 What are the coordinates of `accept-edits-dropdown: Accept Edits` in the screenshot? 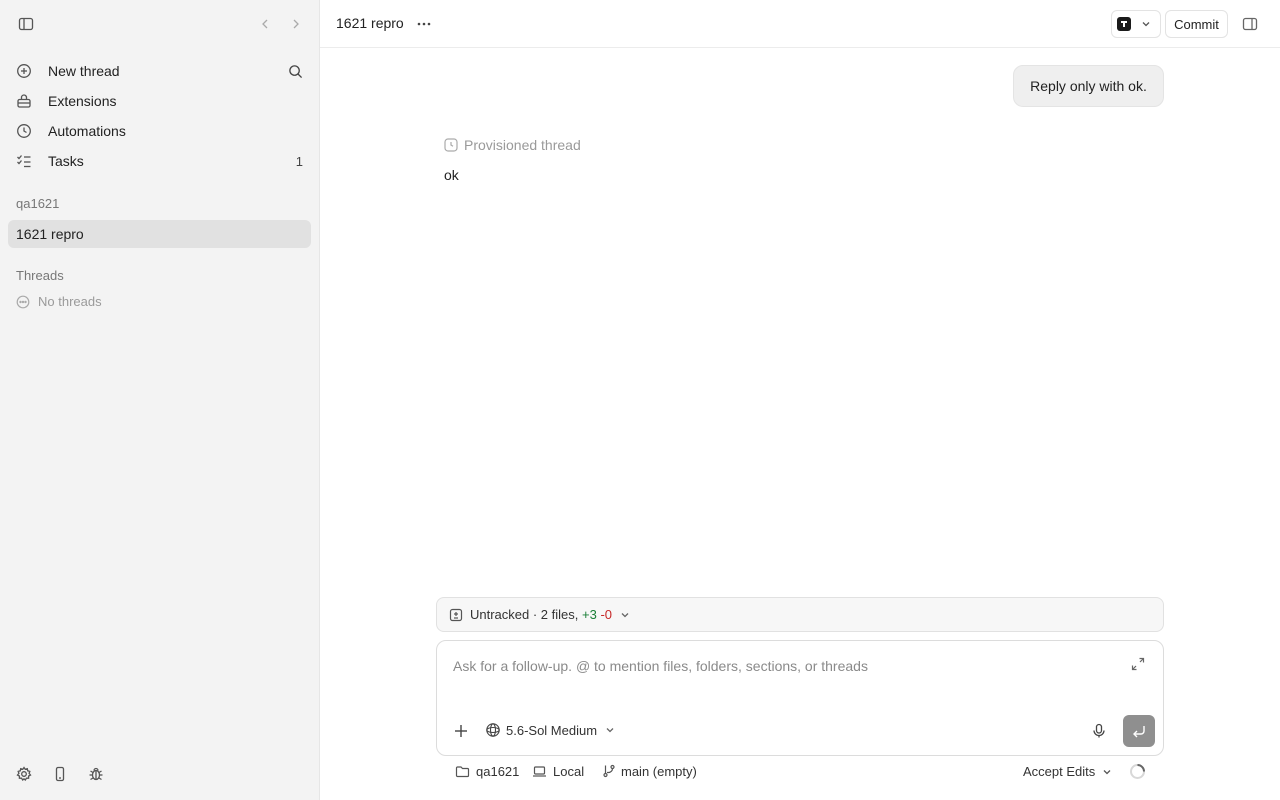 It's located at (1067, 771).